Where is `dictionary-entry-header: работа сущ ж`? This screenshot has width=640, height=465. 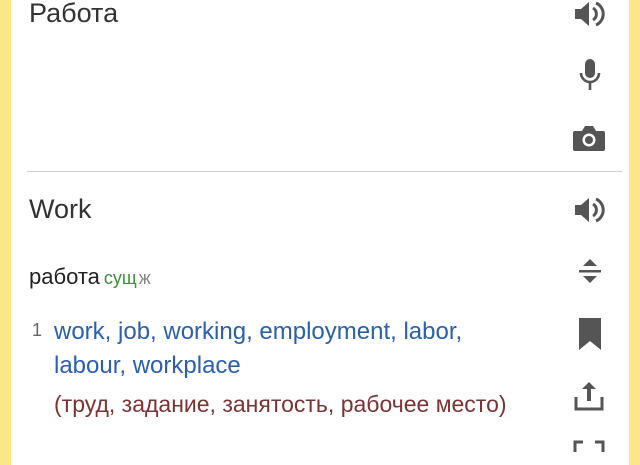
dictionary-entry-header: работа сущ ж is located at coordinates (90, 277).